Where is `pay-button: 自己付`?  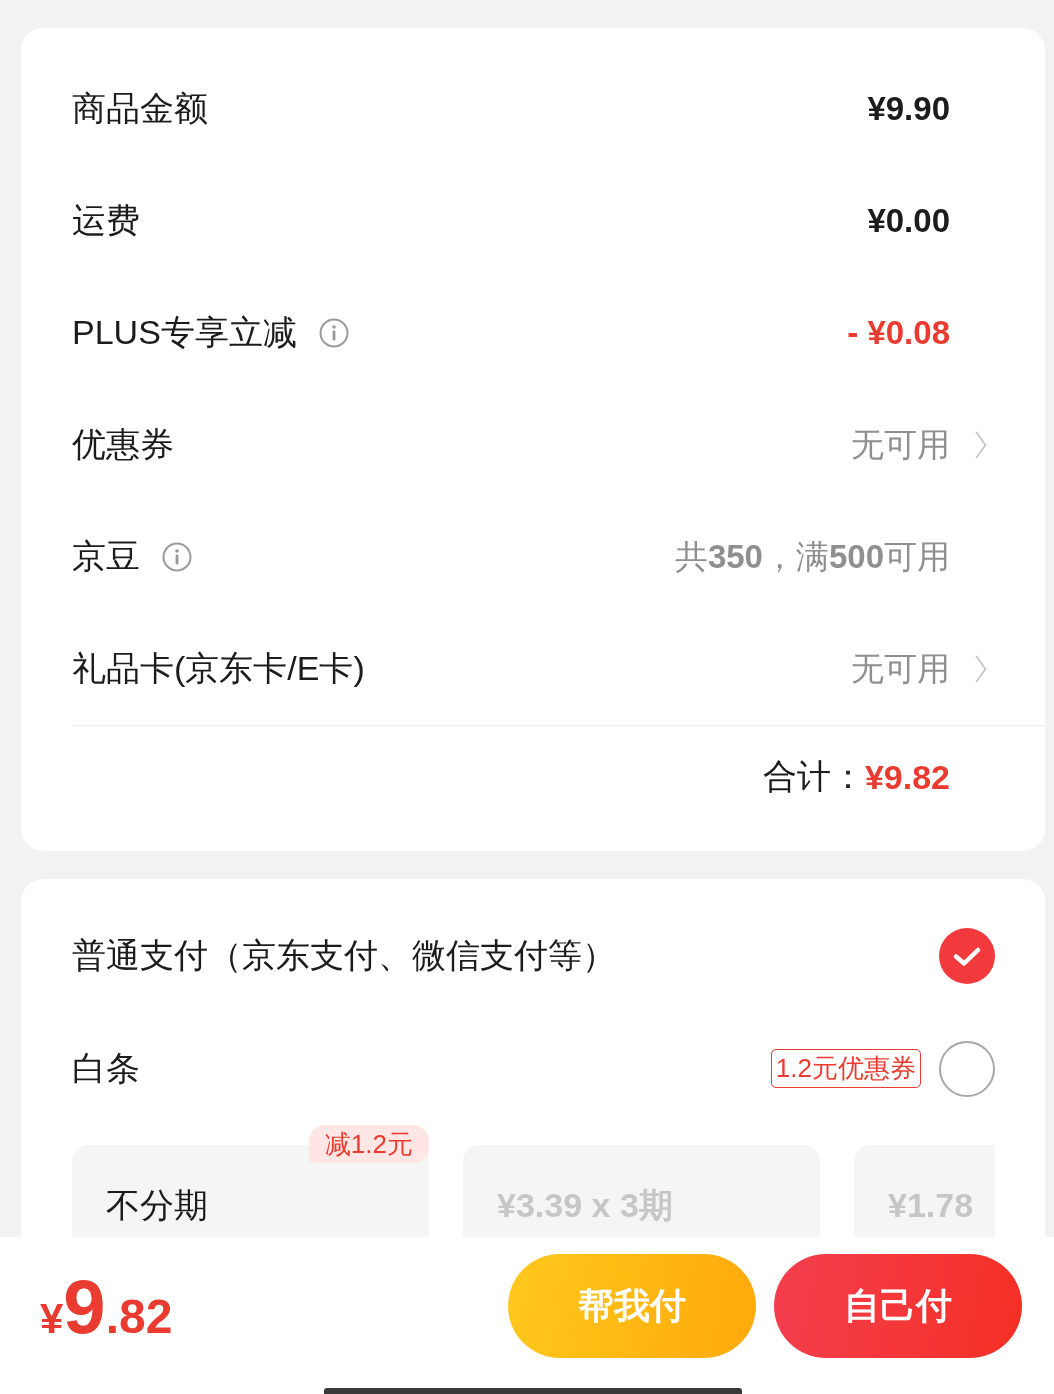 pay-button: 自己付 is located at coordinates (898, 1306).